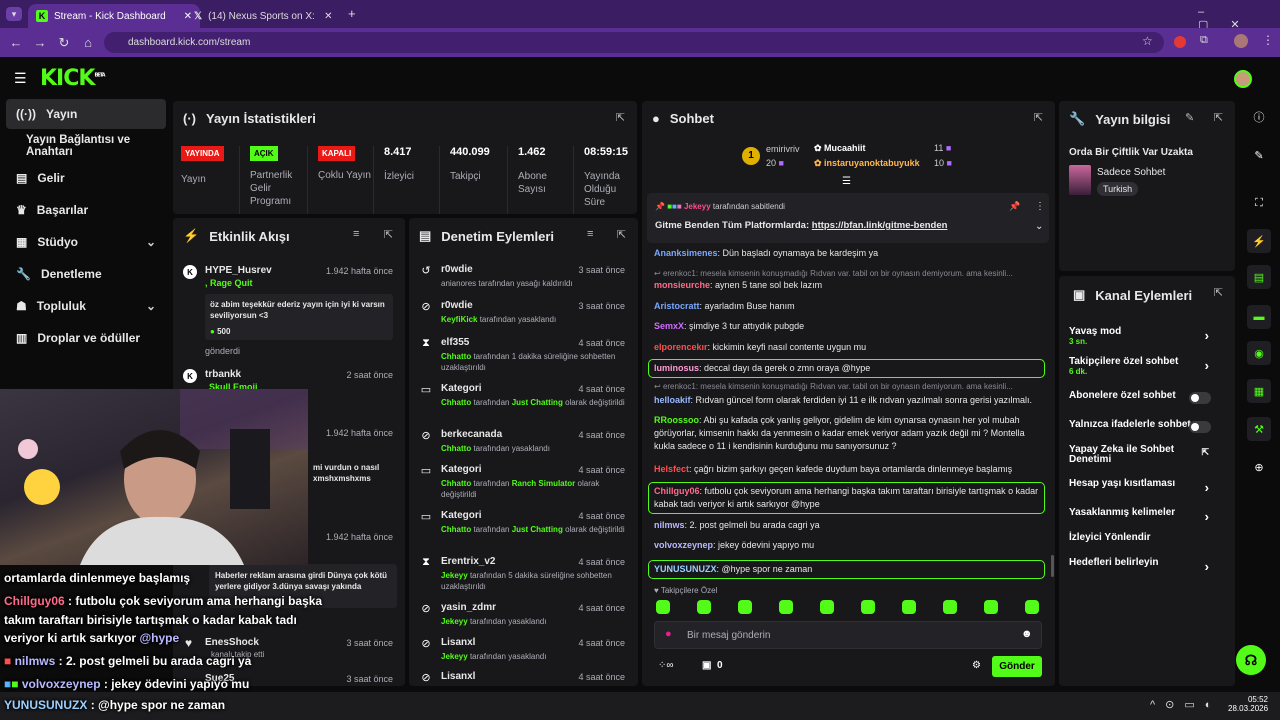 The width and height of the screenshot is (1280, 720). What do you see at coordinates (1185, 704) in the screenshot?
I see `system-tray-icons: ^⊙▭◐` at bounding box center [1185, 704].